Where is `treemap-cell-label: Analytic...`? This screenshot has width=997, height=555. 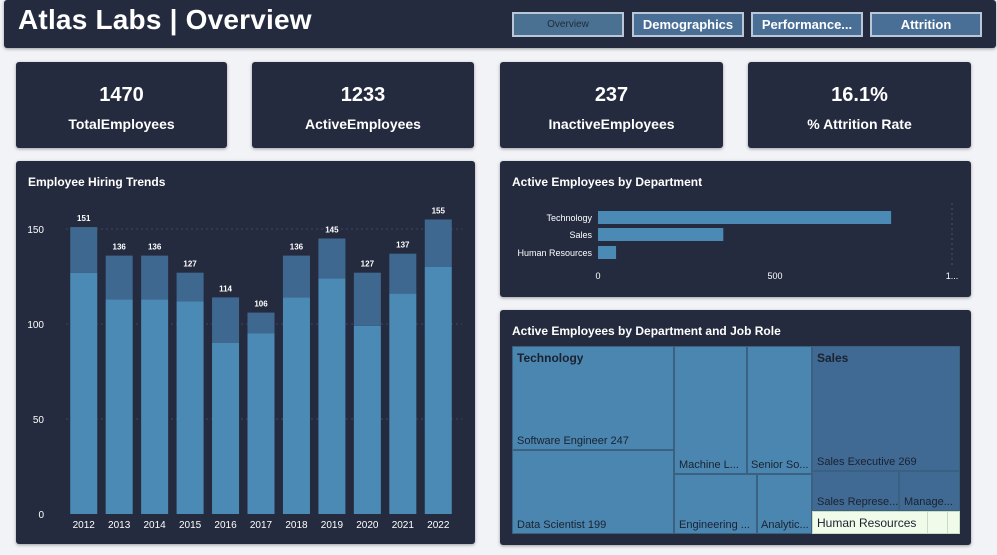 treemap-cell-label: Analytic... is located at coordinates (785, 525).